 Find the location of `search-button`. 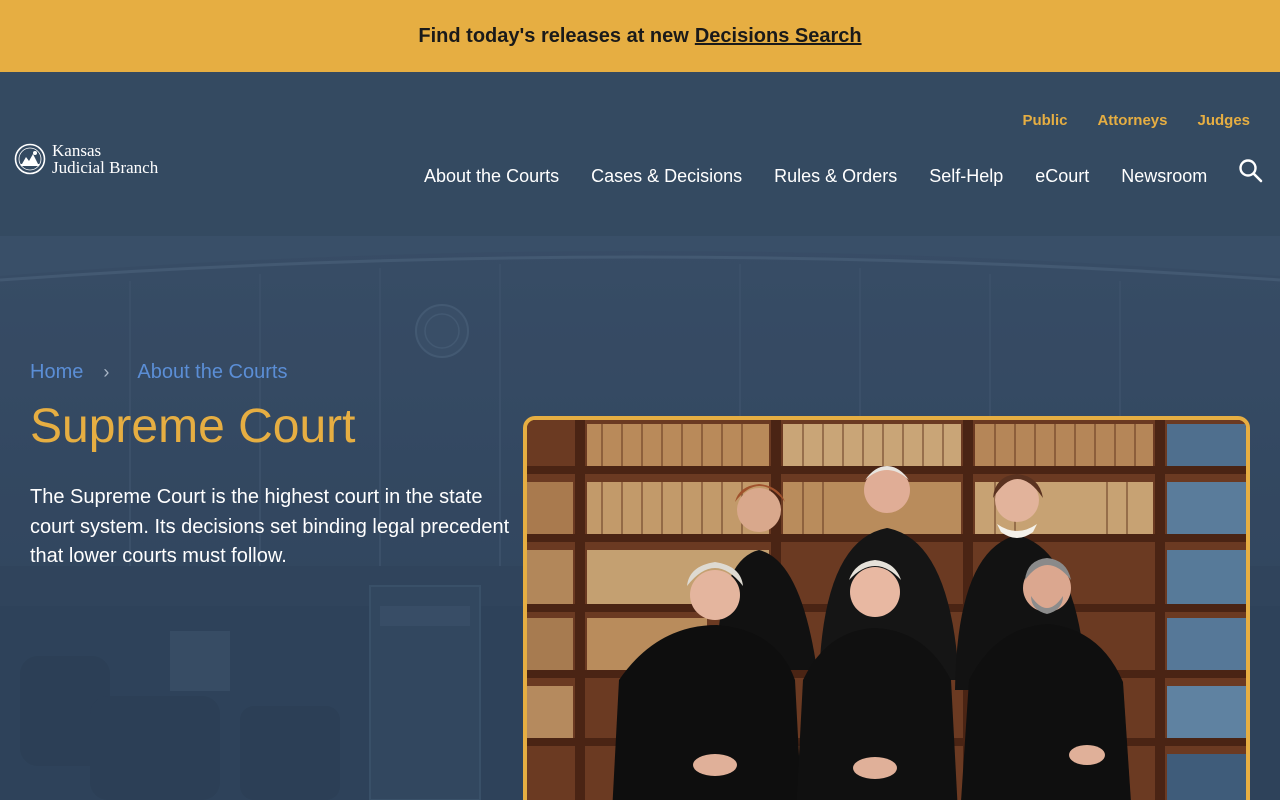

search-button is located at coordinates (1251, 171).